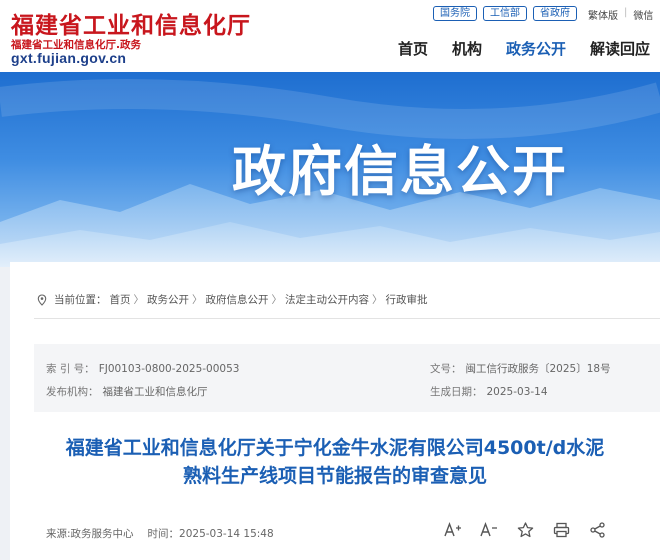  I want to click on article-tools, so click(525, 530).